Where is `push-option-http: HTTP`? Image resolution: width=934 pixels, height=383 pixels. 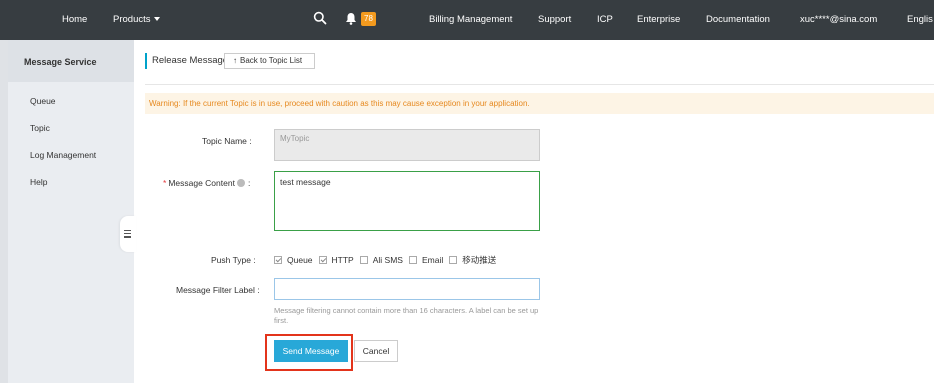
push-option-http: HTTP is located at coordinates (336, 260).